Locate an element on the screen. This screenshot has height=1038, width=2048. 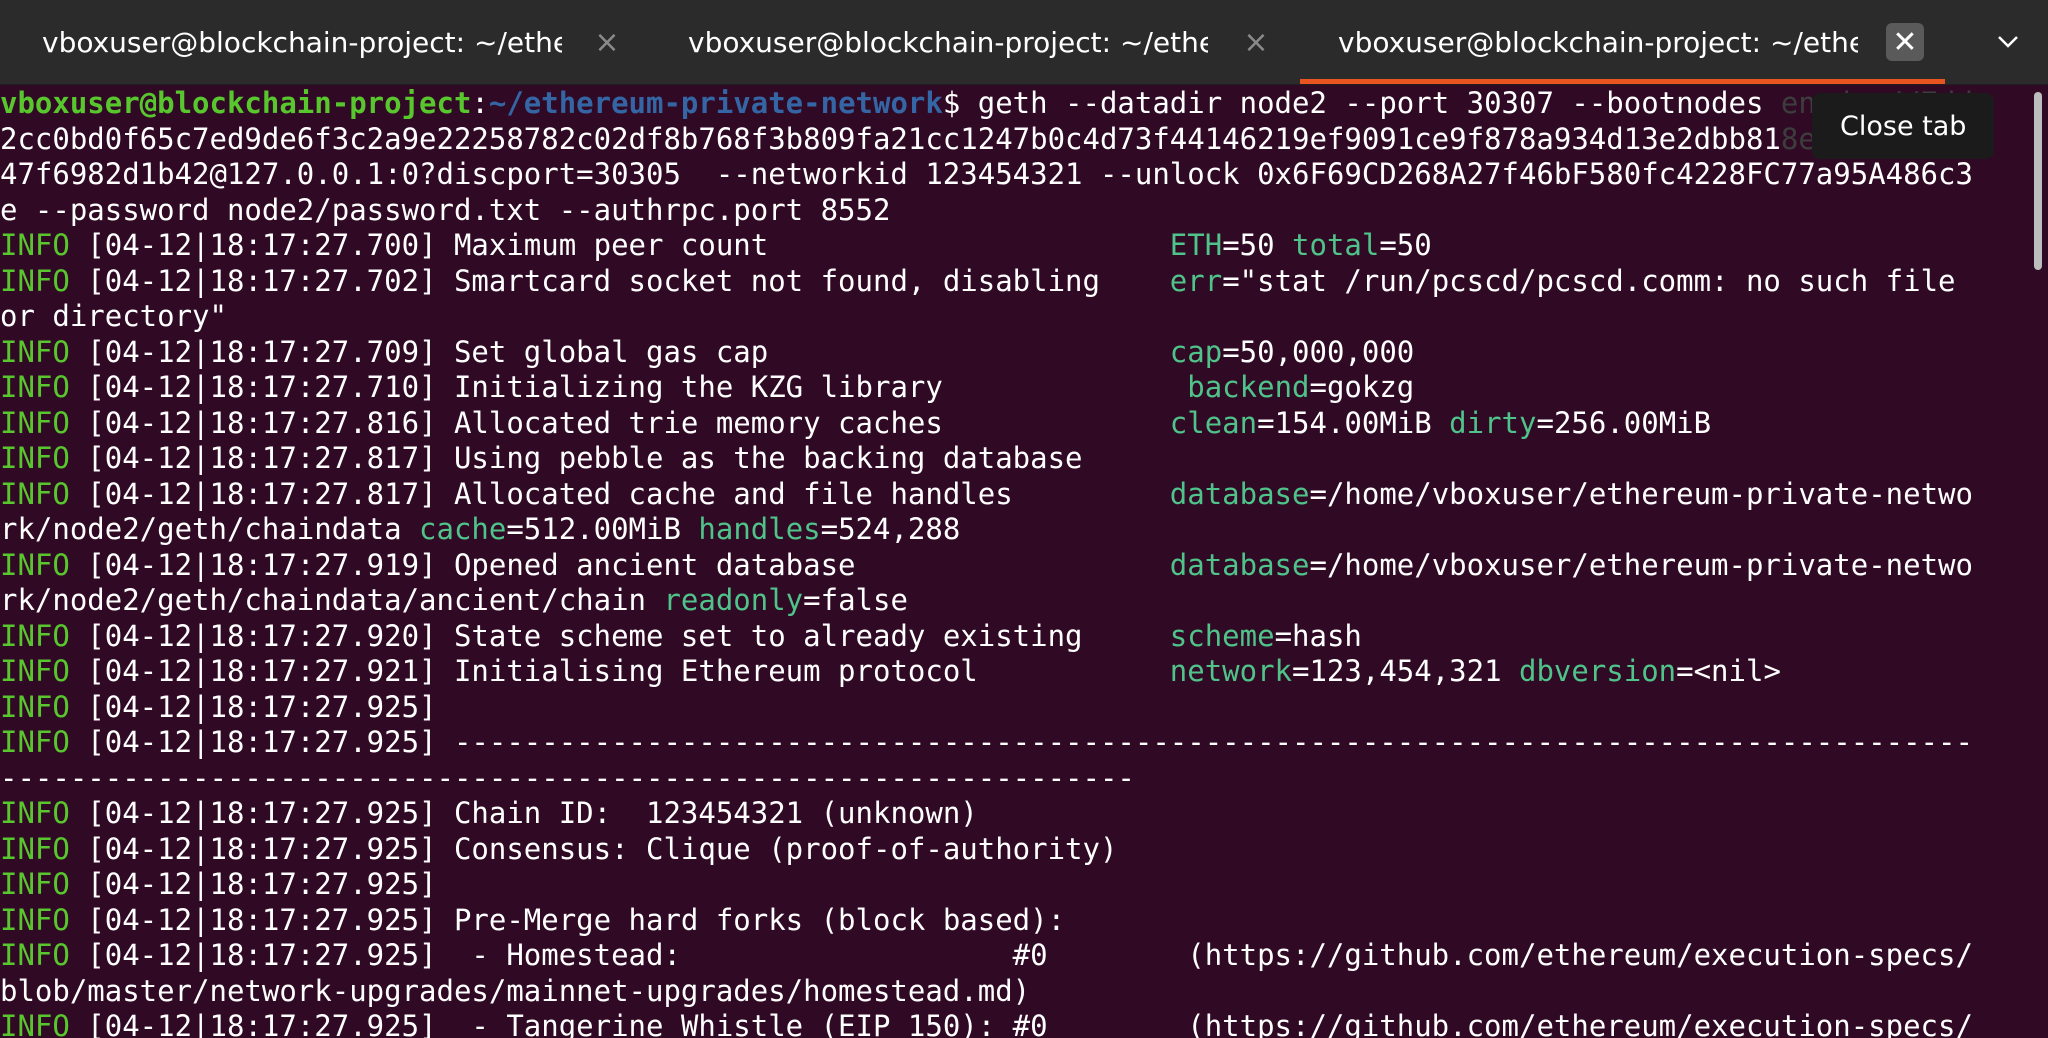
tab-2: vboxuser@blockchain-project: ~/ethe… × is located at coordinates (975, 42).